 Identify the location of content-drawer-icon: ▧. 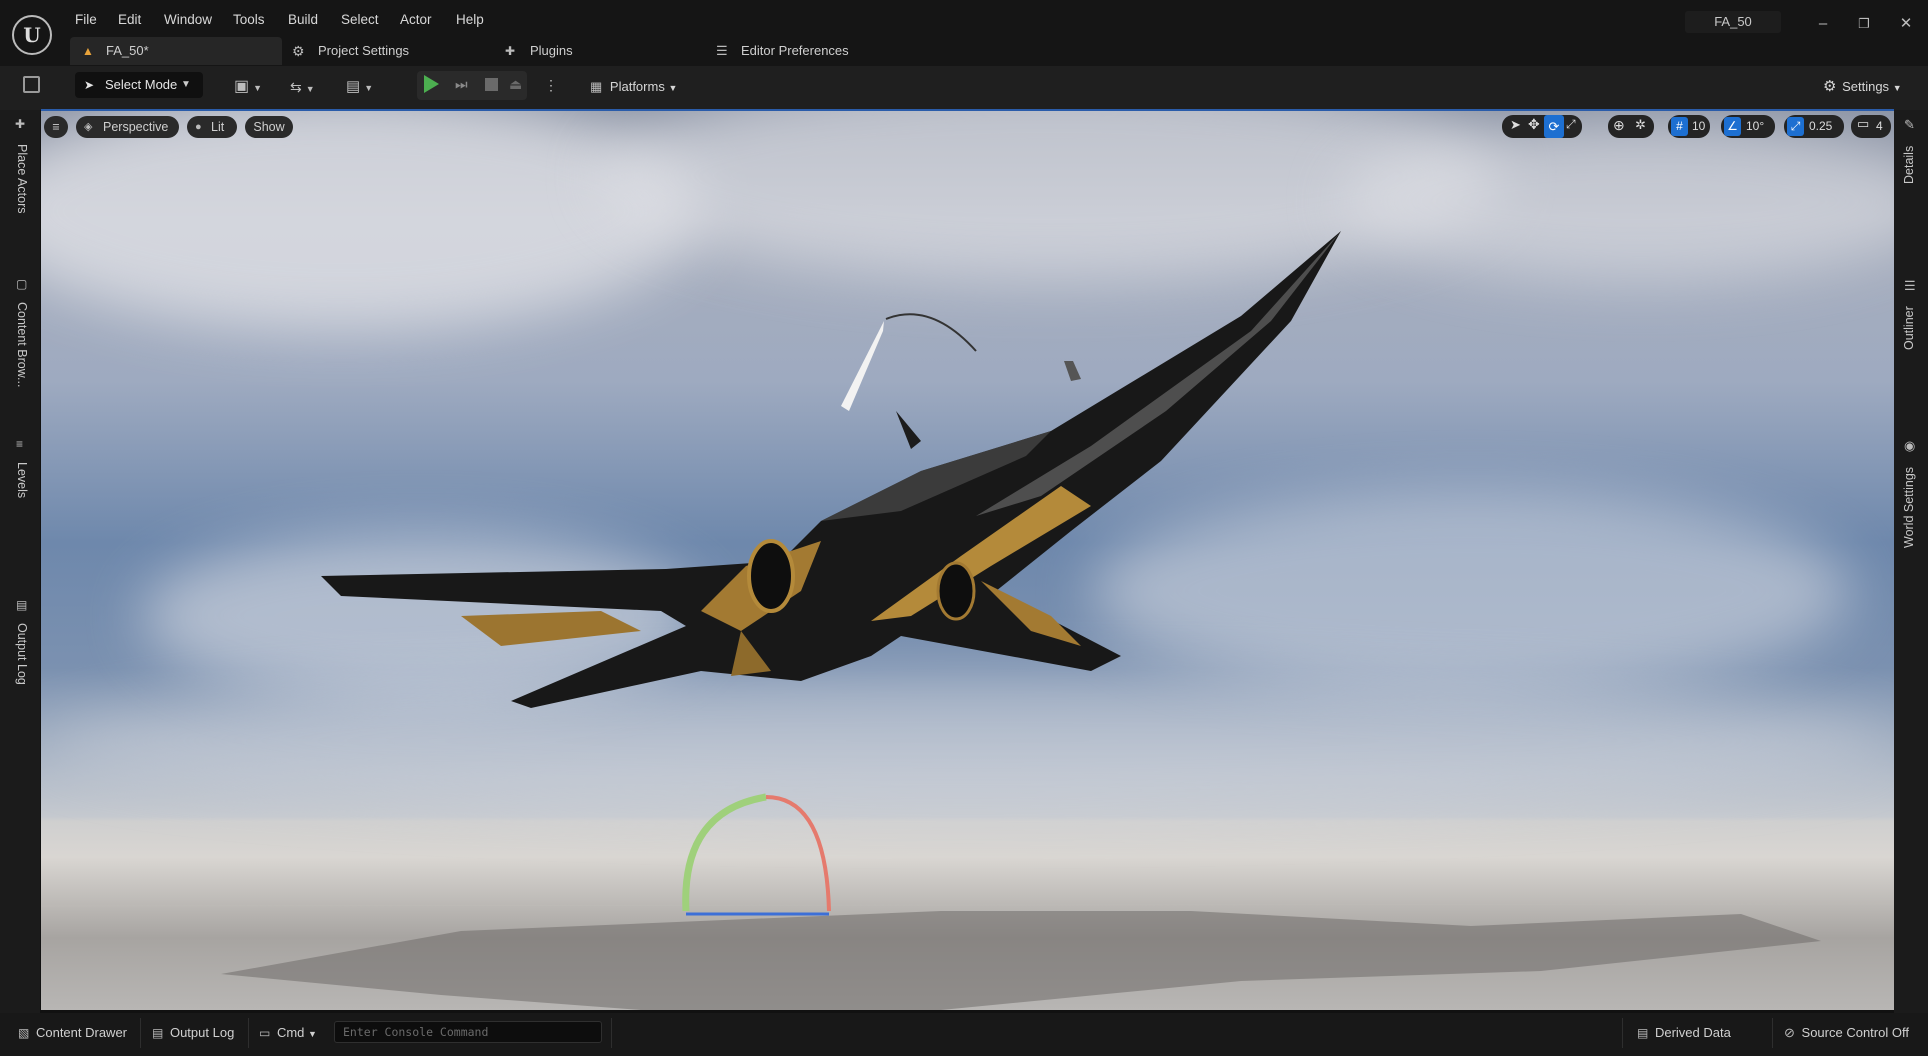
(24, 1033).